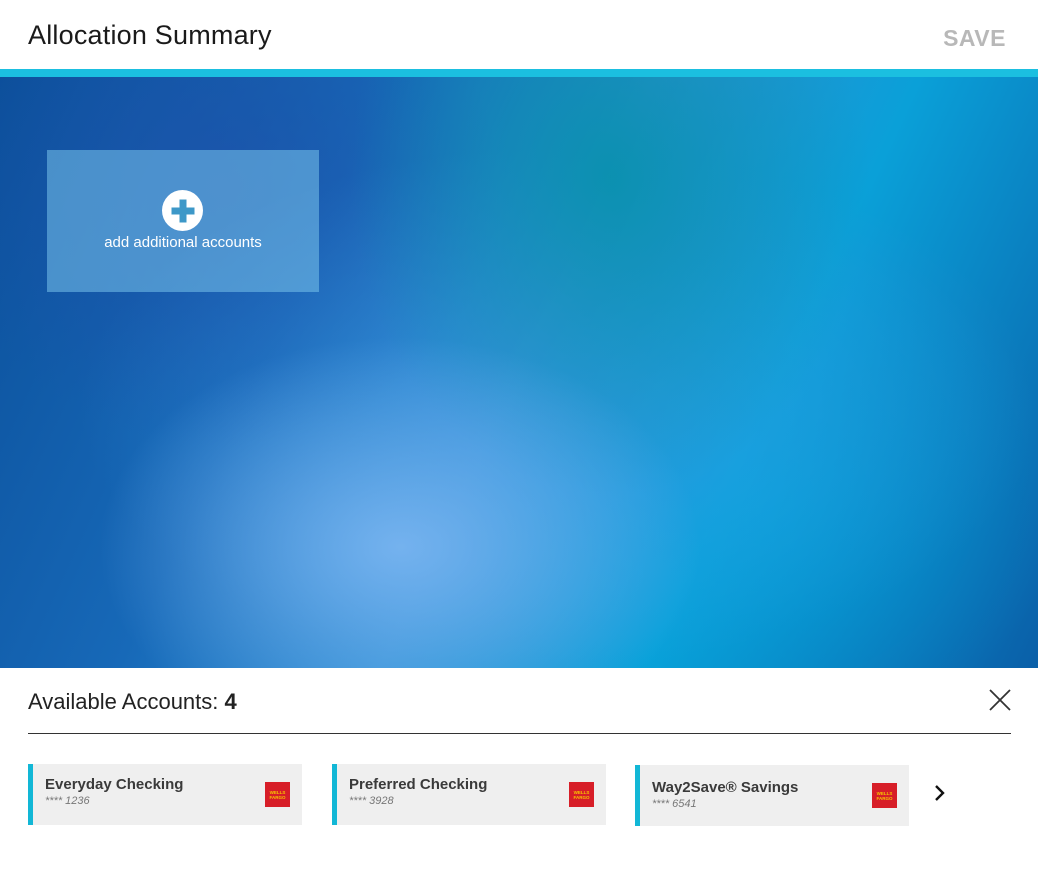  I want to click on panel-divider, so click(519, 733).